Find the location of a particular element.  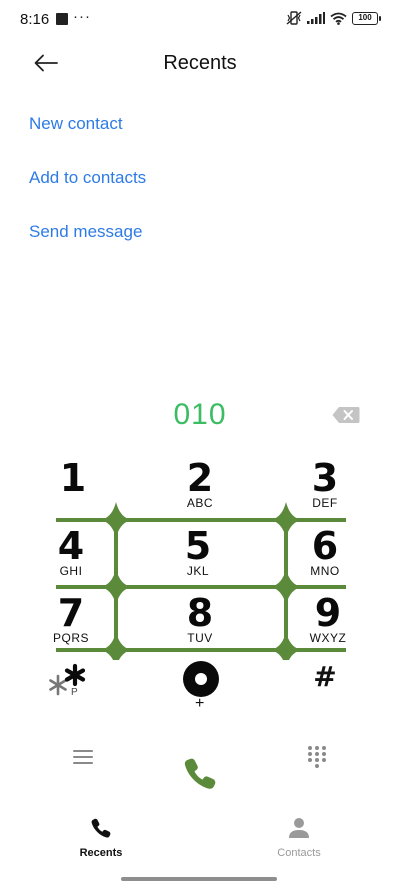

key-hash: # is located at coordinates (325, 680).